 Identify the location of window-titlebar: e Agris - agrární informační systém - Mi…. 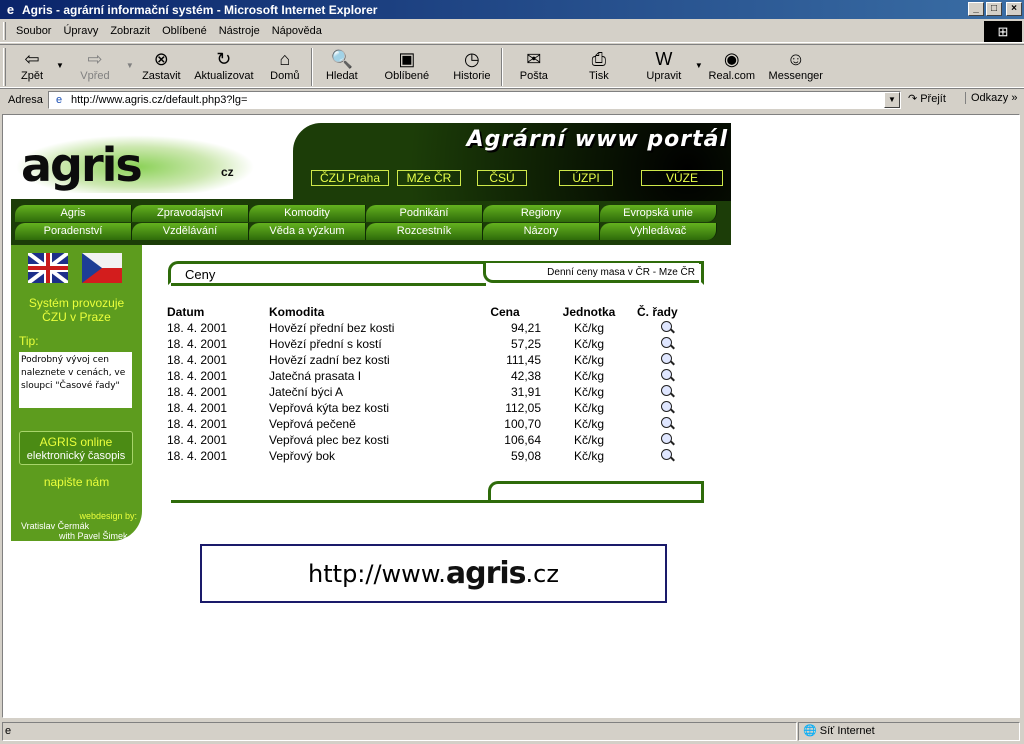
(512, 9).